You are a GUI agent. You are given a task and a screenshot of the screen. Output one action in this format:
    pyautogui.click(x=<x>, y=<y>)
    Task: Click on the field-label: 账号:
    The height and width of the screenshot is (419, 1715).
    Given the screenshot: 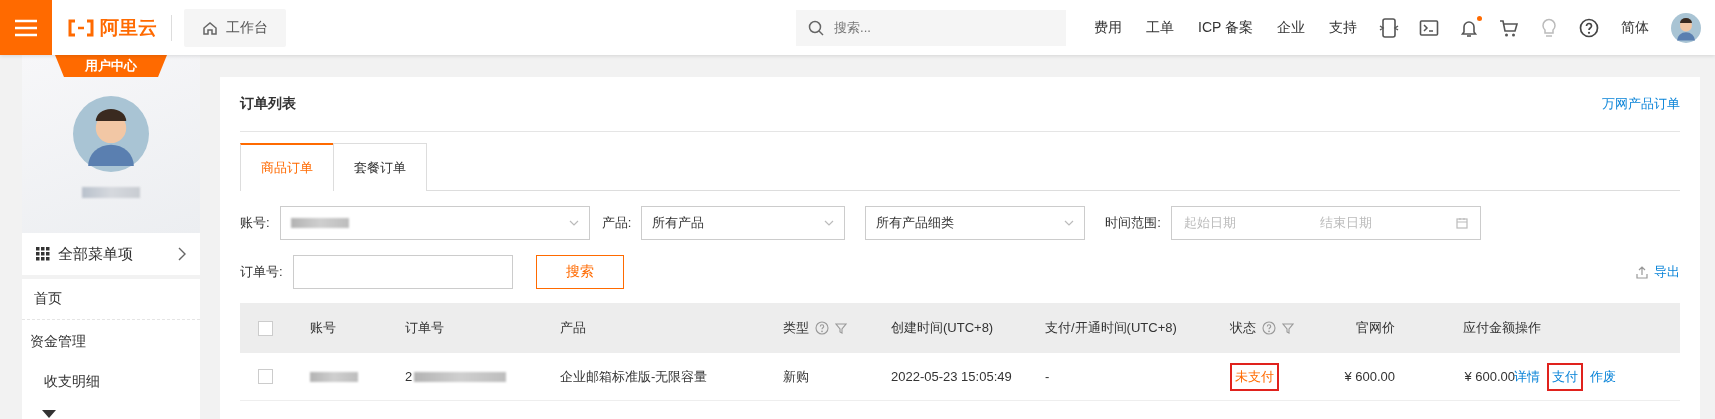 What is the action you would take?
    pyautogui.click(x=255, y=223)
    